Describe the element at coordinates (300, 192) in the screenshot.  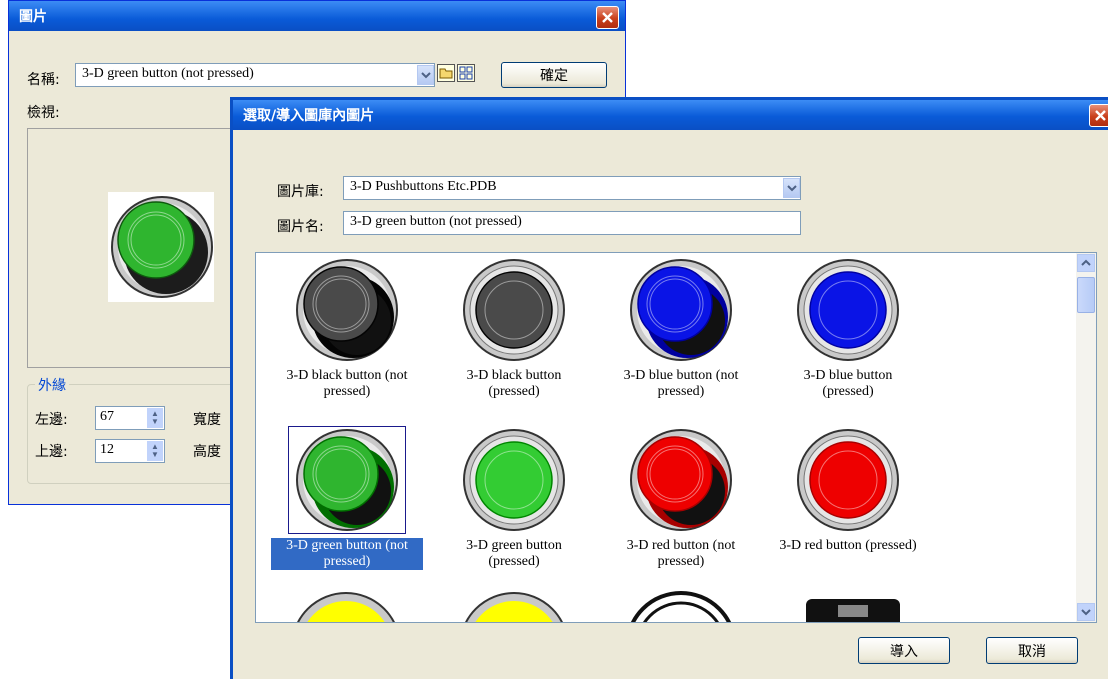
I see `library-label: 圖片庫:` at that location.